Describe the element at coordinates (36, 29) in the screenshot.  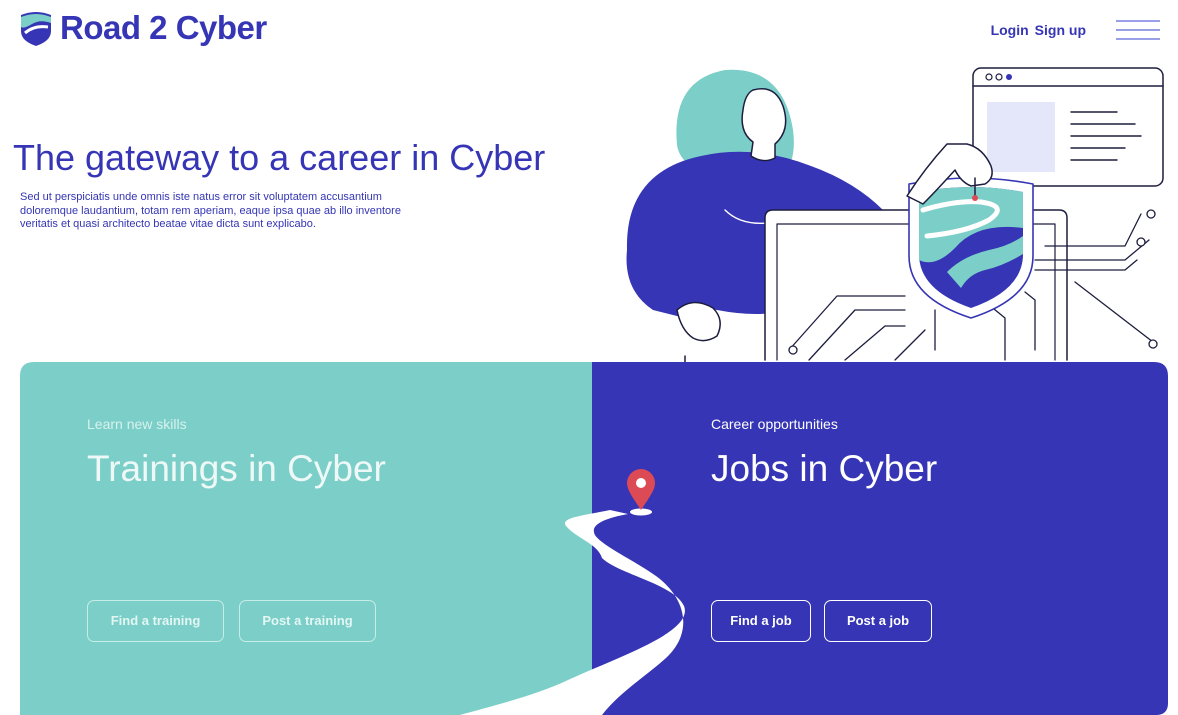
I see `road-shield-icon` at that location.